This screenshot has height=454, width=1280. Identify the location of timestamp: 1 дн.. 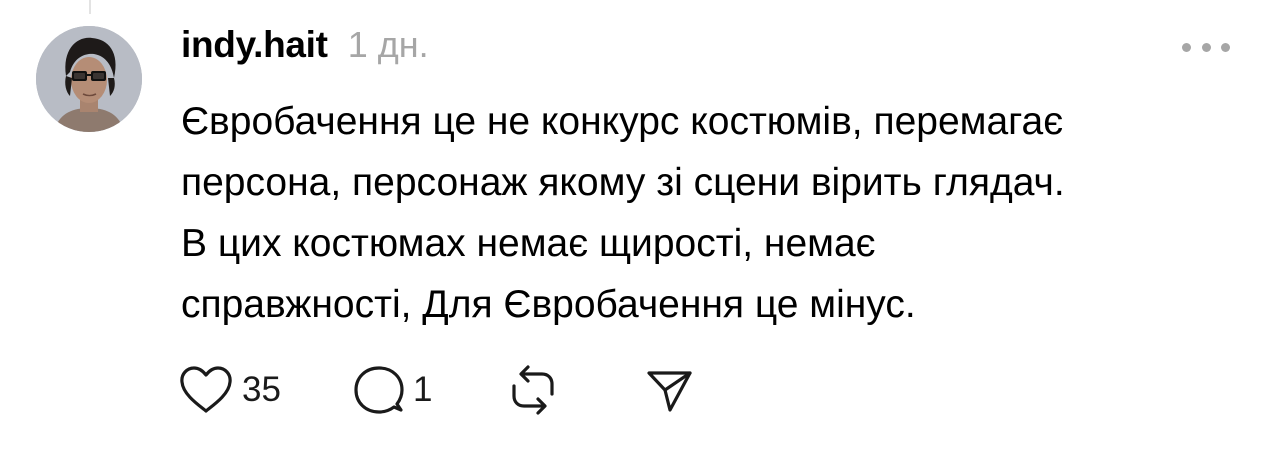
(388, 45).